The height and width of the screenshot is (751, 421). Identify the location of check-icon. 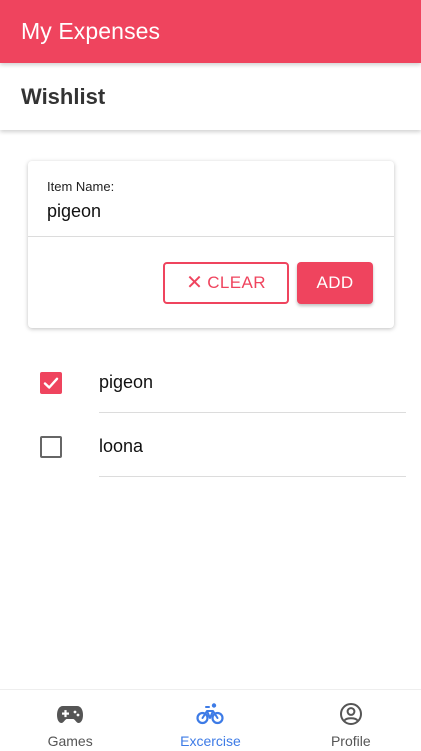
(51, 383).